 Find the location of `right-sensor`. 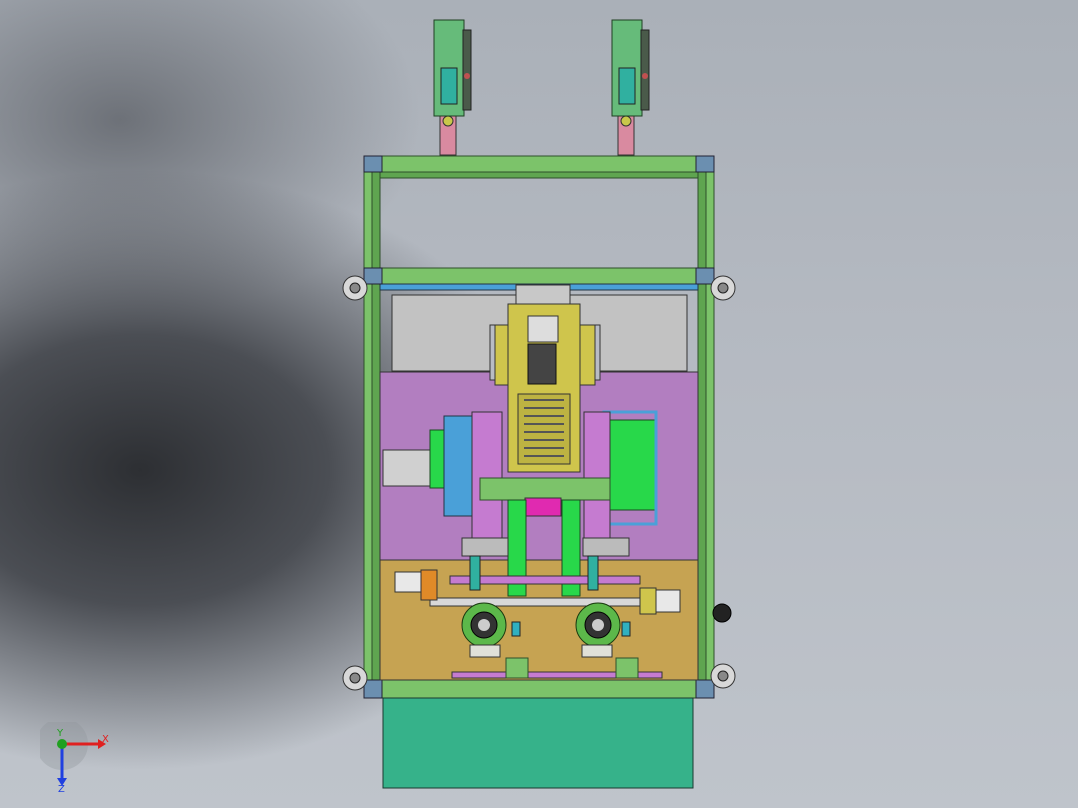

right-sensor is located at coordinates (630, 87).